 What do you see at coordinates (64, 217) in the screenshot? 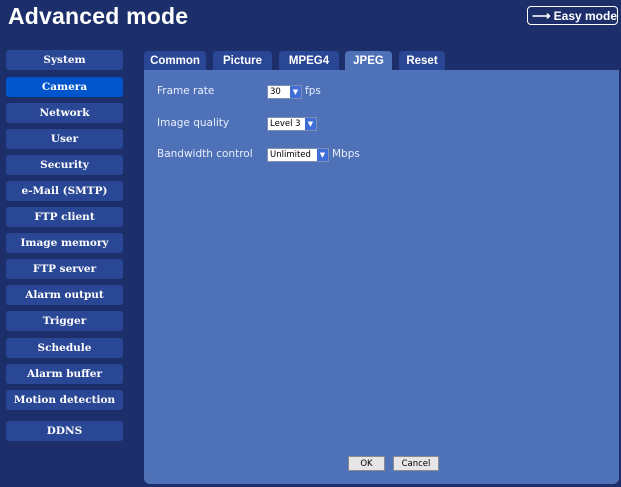
I see `sidebar-item-ftp-client: FTP client` at bounding box center [64, 217].